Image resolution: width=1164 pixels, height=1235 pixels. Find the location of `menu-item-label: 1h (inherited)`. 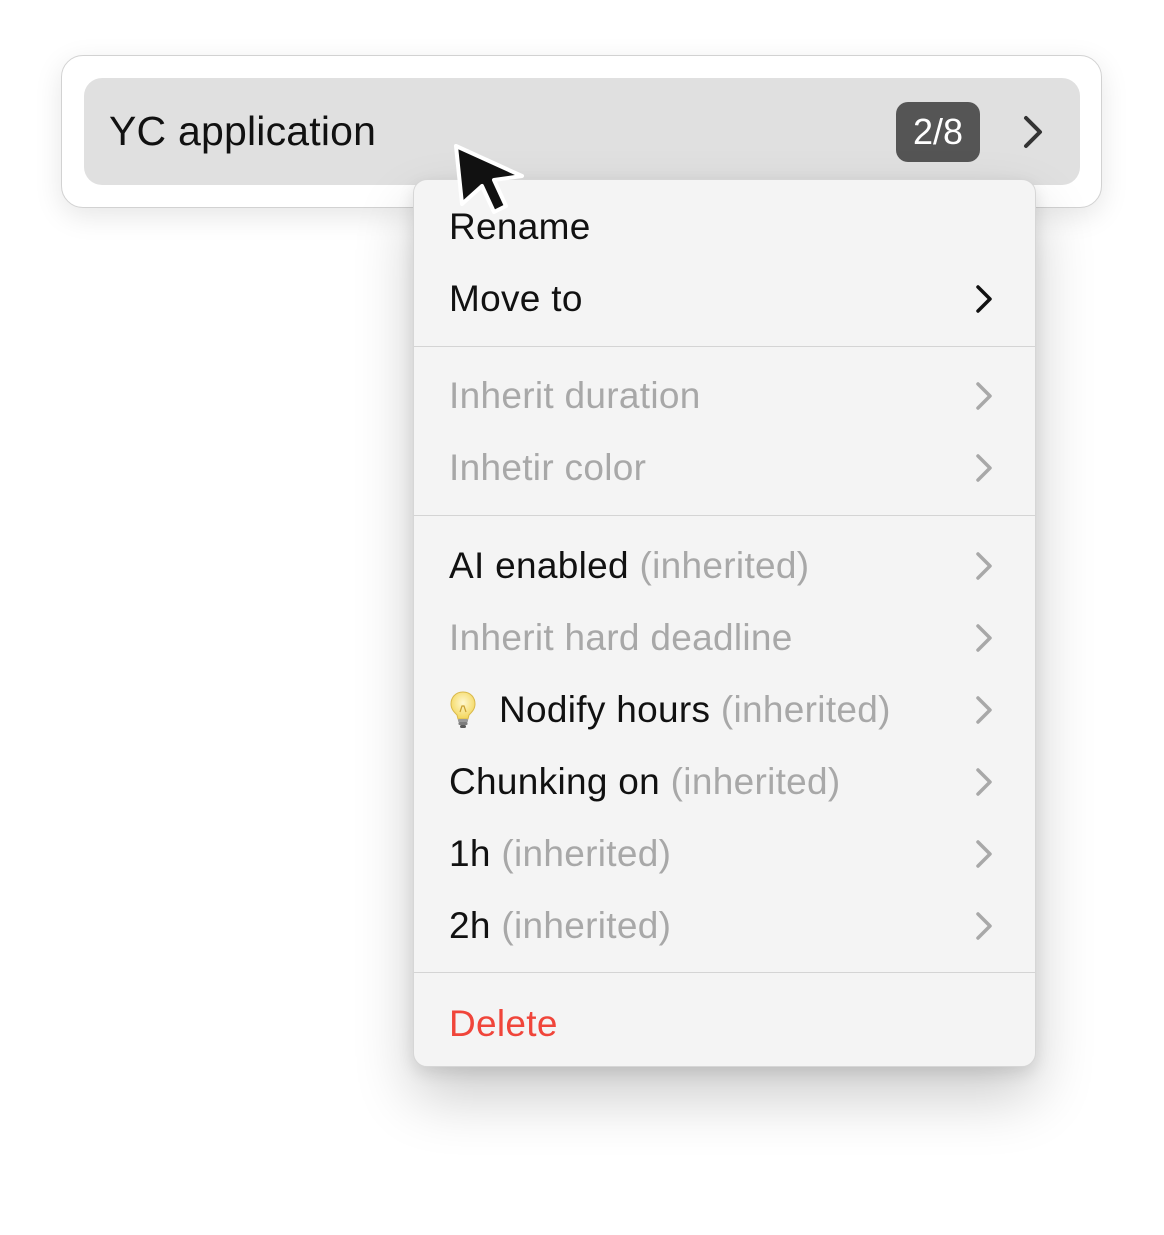

menu-item-label: 1h (inherited) is located at coordinates (712, 854).